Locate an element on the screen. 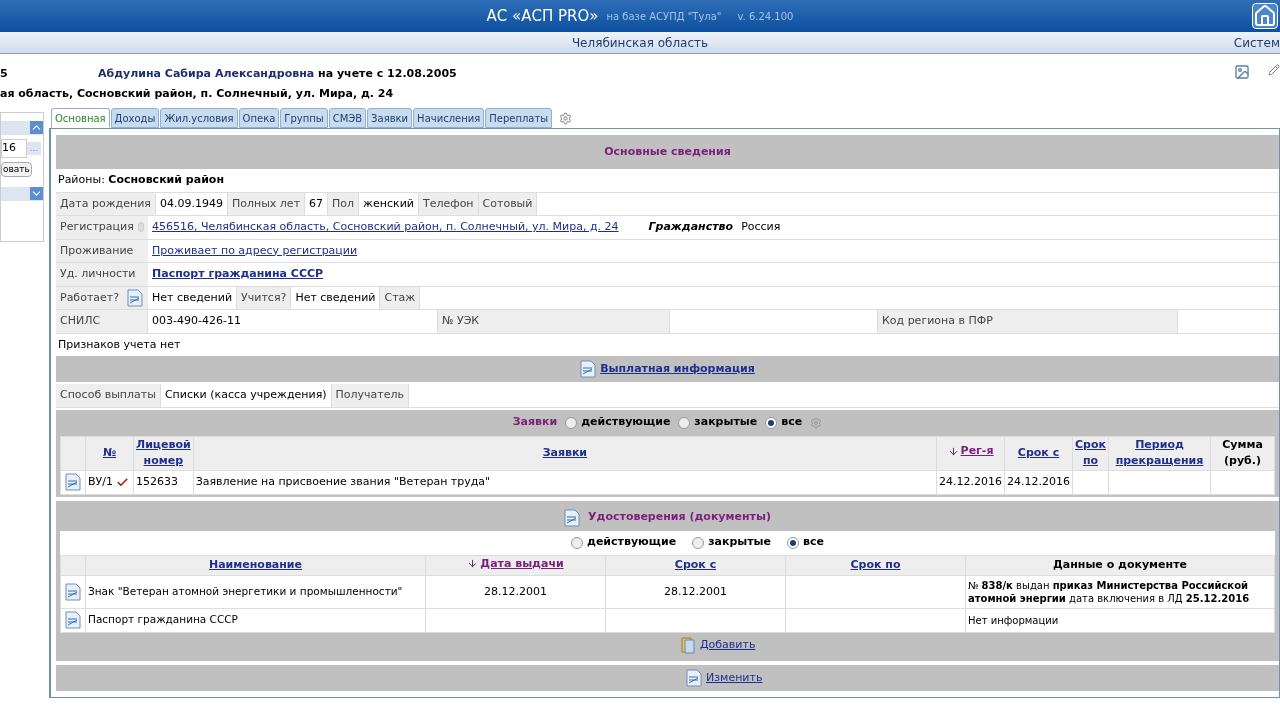 This screenshot has height=720, width=1280. system-menu: Систем is located at coordinates (1256, 42).